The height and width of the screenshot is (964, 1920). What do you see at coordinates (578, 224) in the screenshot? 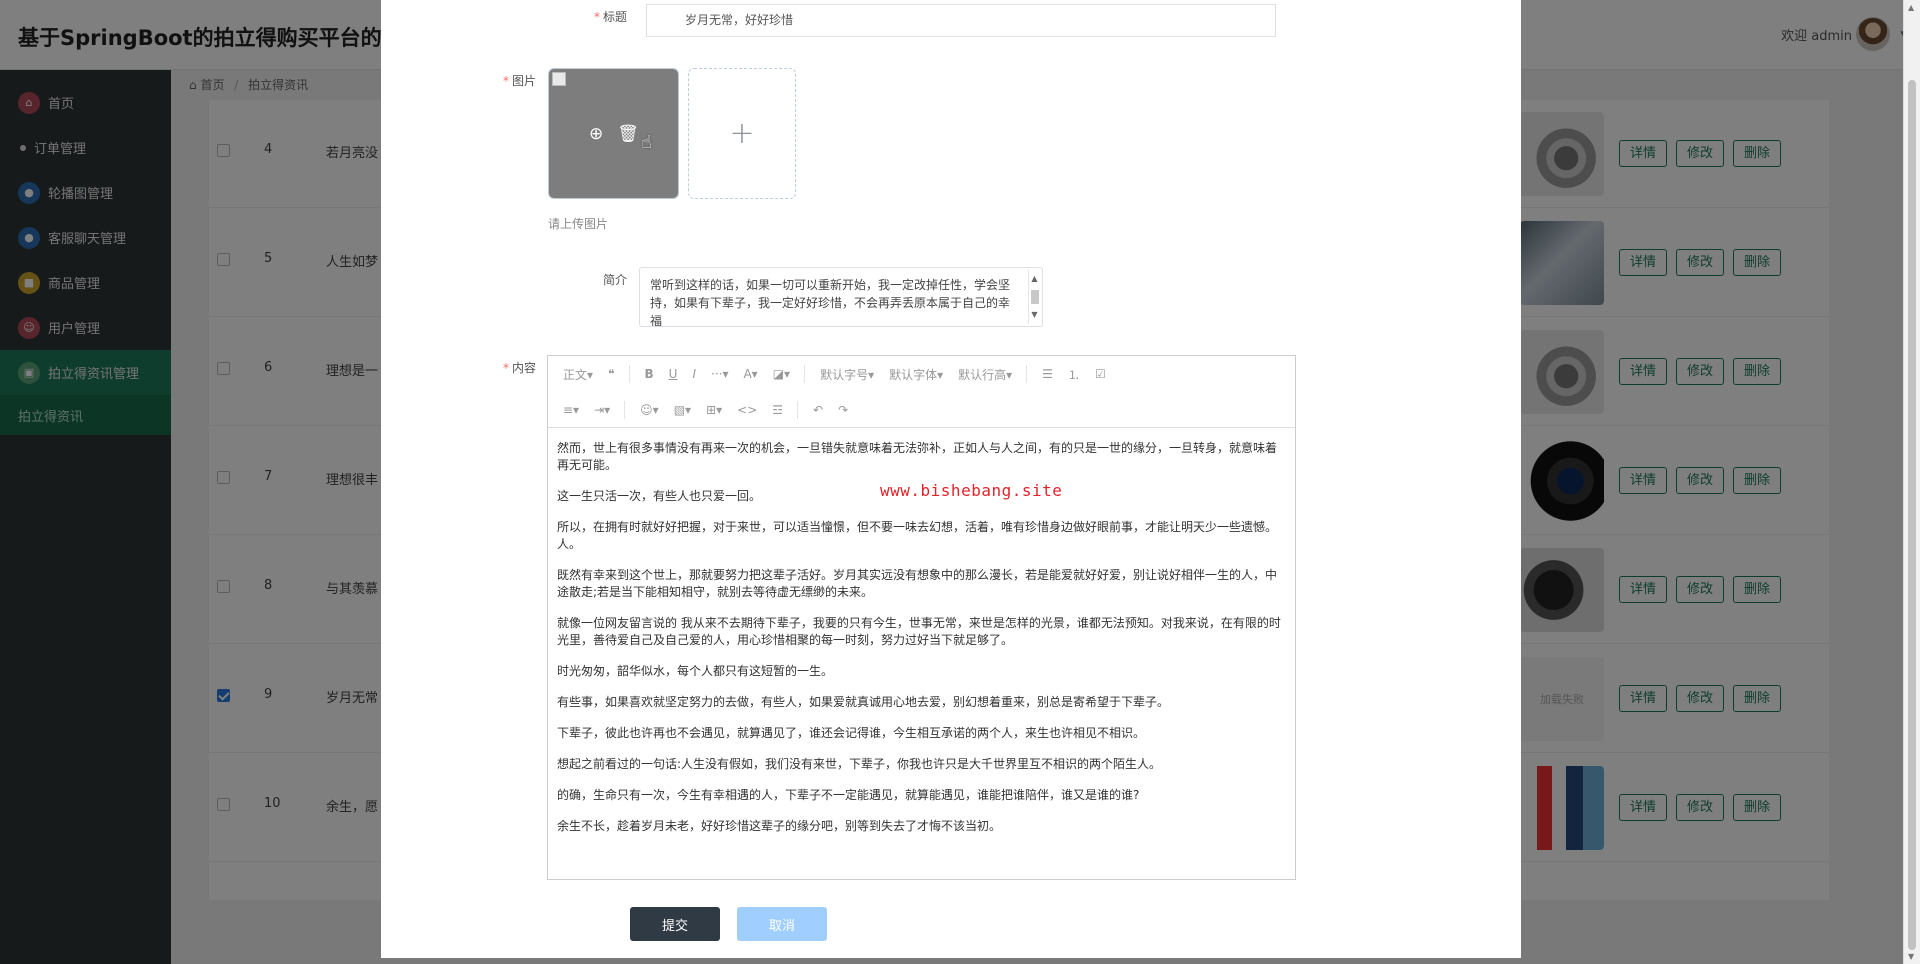
I see `upload-hint: 请上传图片` at bounding box center [578, 224].